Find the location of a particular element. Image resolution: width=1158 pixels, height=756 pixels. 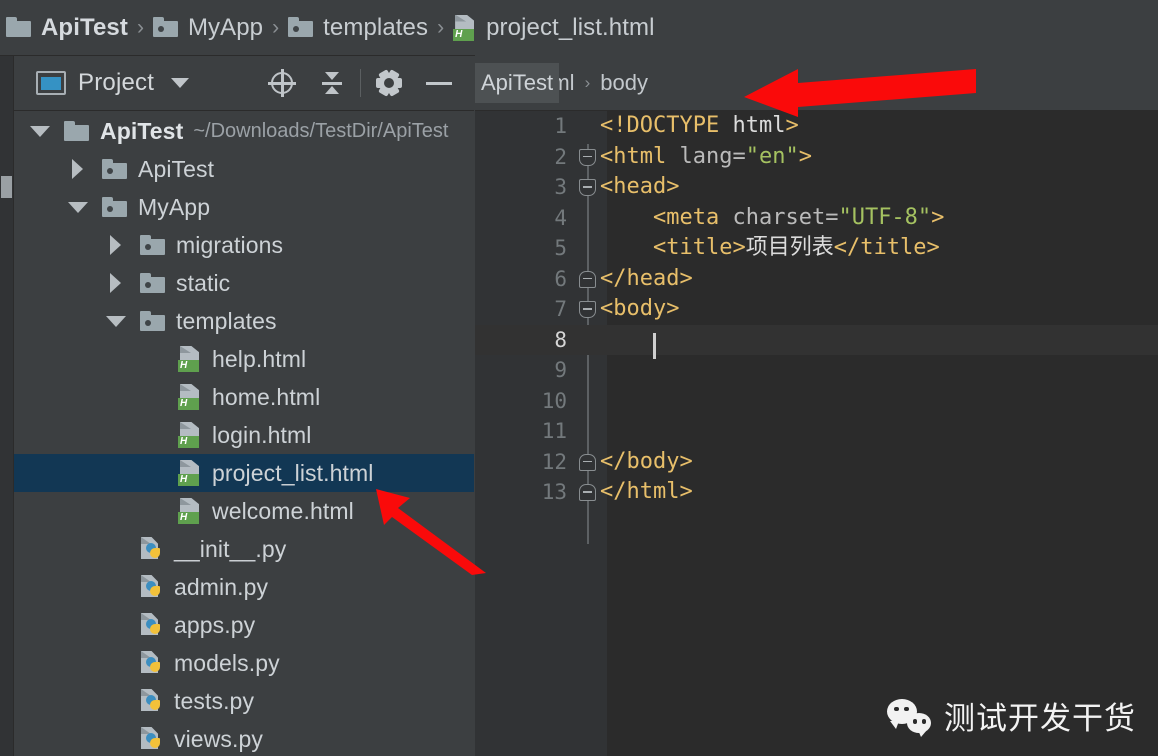

tree-item-label: templates is located at coordinates (226, 320).